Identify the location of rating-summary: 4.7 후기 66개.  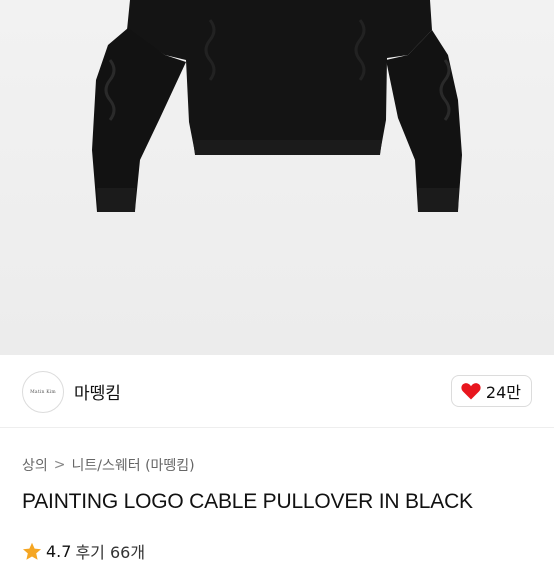
(83, 551).